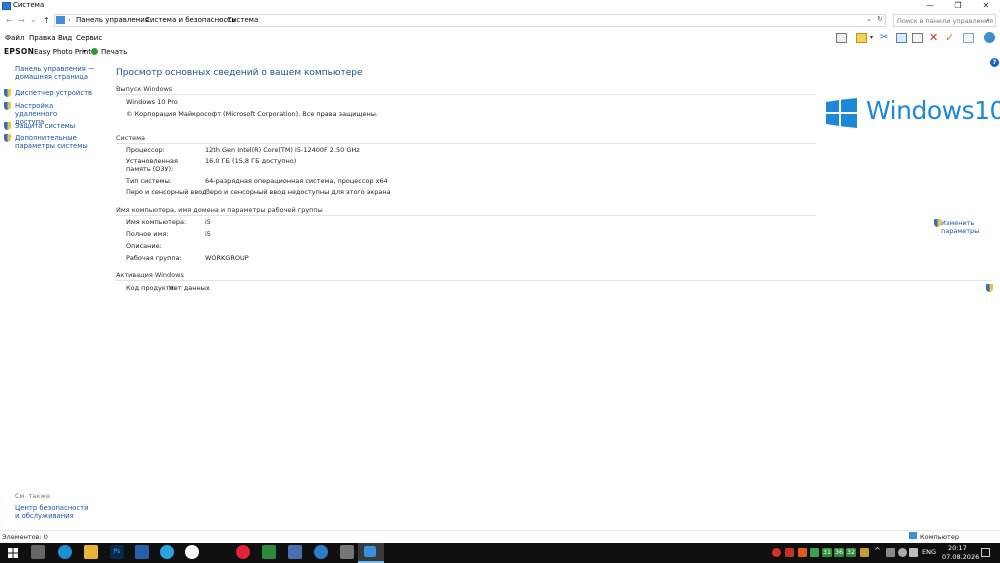  Describe the element at coordinates (53, 93) in the screenshot. I see `sidebar-item-device-manager: Диспетчер устройств` at that location.